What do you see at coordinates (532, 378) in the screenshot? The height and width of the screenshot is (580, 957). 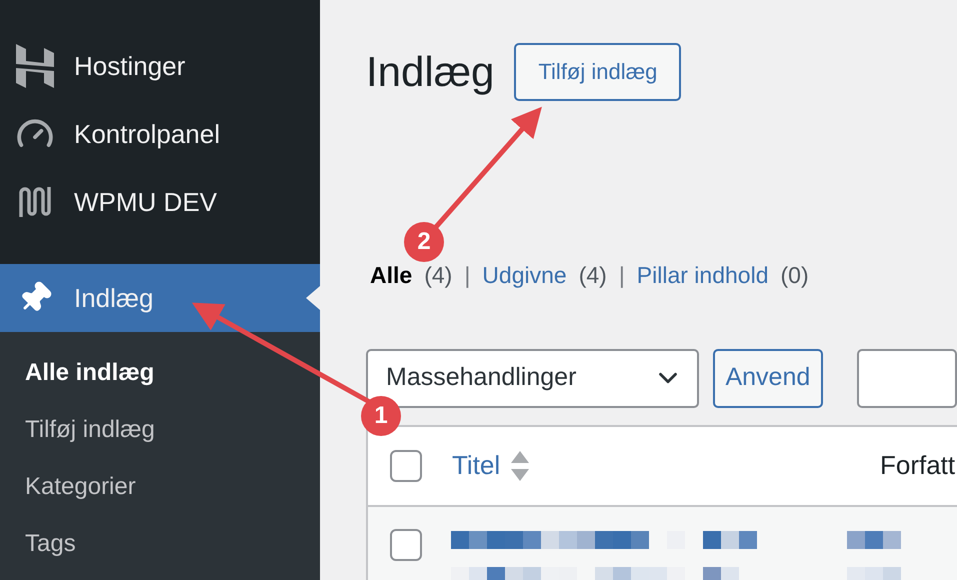 I see `bulk-actions-select: Massehandlinger` at bounding box center [532, 378].